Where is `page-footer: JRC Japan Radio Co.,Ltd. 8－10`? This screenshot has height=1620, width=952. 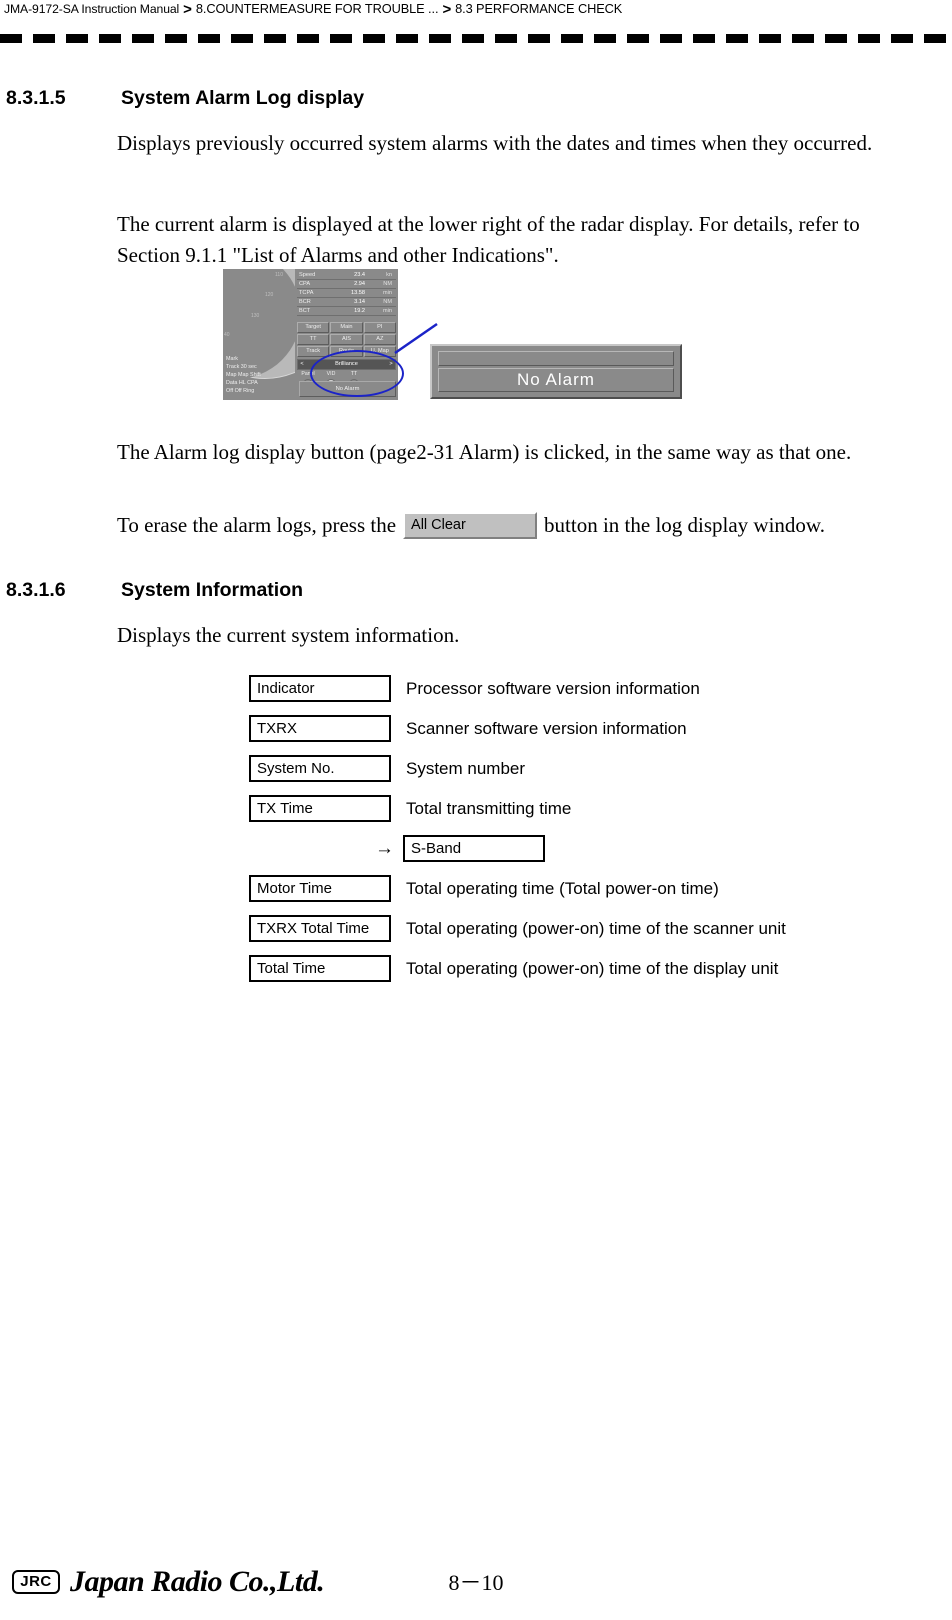 page-footer: JRC Japan Radio Co.,Ltd. 8－10 is located at coordinates (476, 1586).